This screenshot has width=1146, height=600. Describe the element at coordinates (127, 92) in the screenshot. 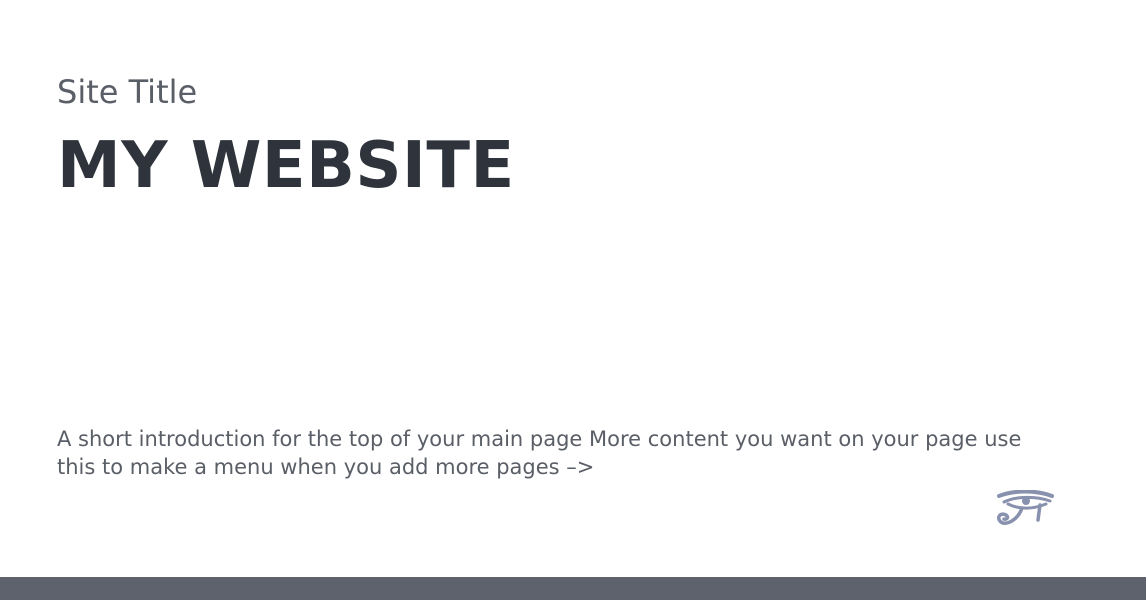

I see `site-title: Site Title` at that location.